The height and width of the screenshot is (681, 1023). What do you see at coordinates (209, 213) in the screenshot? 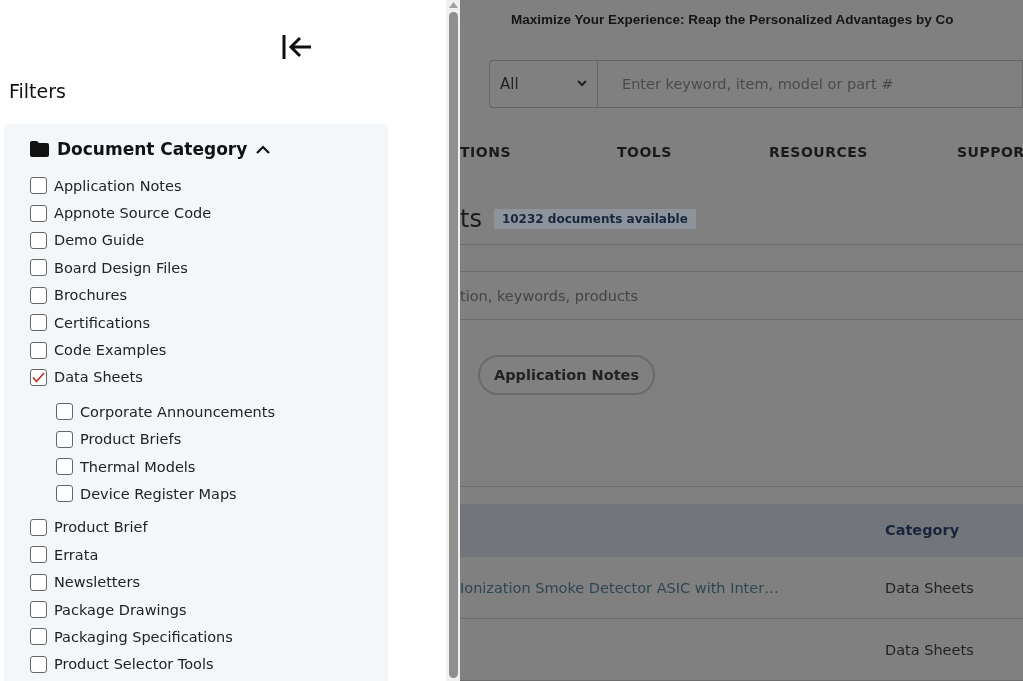
I see `filter-option: Appnote Source Code` at bounding box center [209, 213].